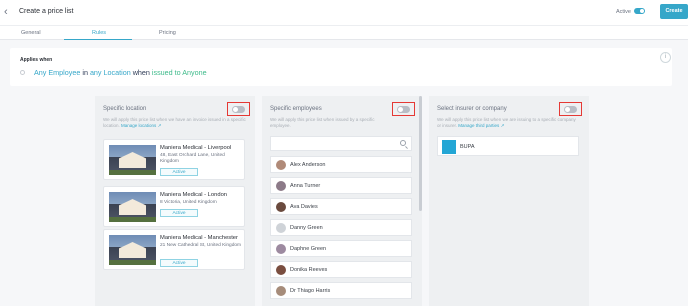 The height and width of the screenshot is (306, 688). Describe the element at coordinates (192, 158) in the screenshot. I see `location-address: 48, East Orchard Lane, United Kingdom` at that location.